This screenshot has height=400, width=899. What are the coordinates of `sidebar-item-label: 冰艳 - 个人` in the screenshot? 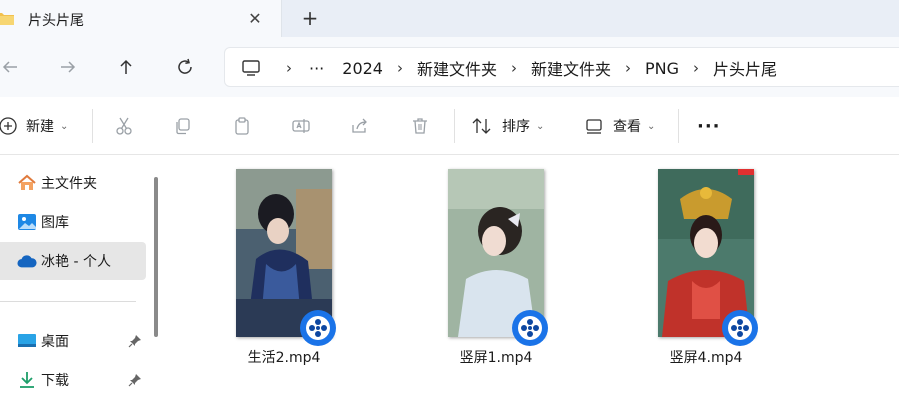 It's located at (76, 262).